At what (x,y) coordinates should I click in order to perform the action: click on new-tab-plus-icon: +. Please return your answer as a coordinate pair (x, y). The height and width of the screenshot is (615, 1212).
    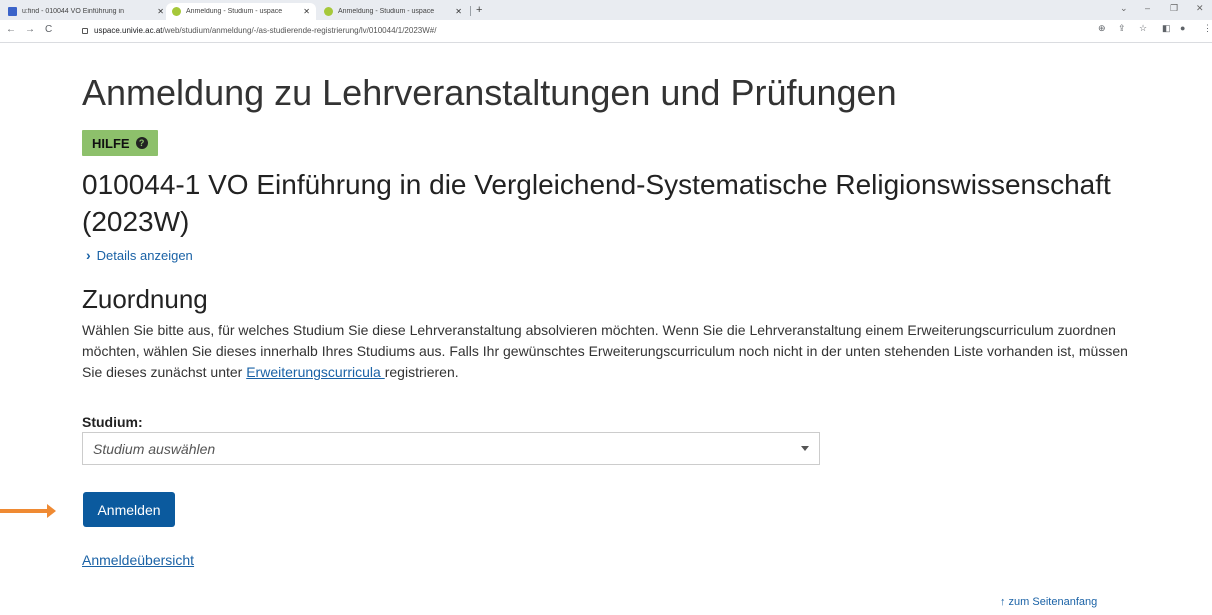
    Looking at the image, I should click on (479, 10).